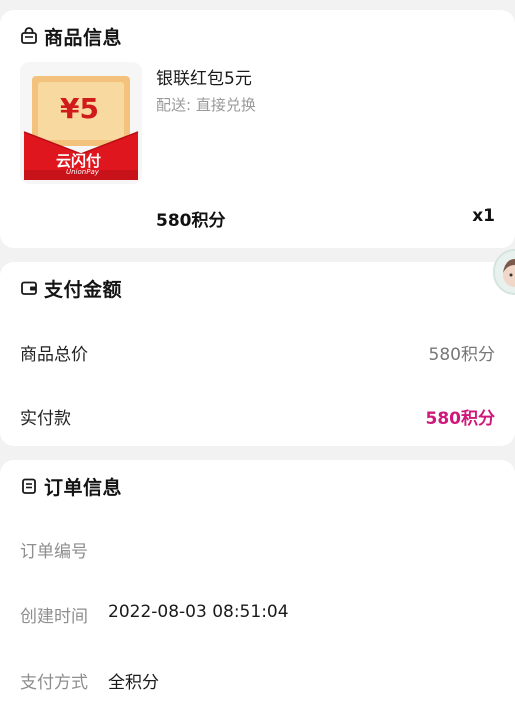  What do you see at coordinates (29, 36) in the screenshot?
I see `bag-icon` at bounding box center [29, 36].